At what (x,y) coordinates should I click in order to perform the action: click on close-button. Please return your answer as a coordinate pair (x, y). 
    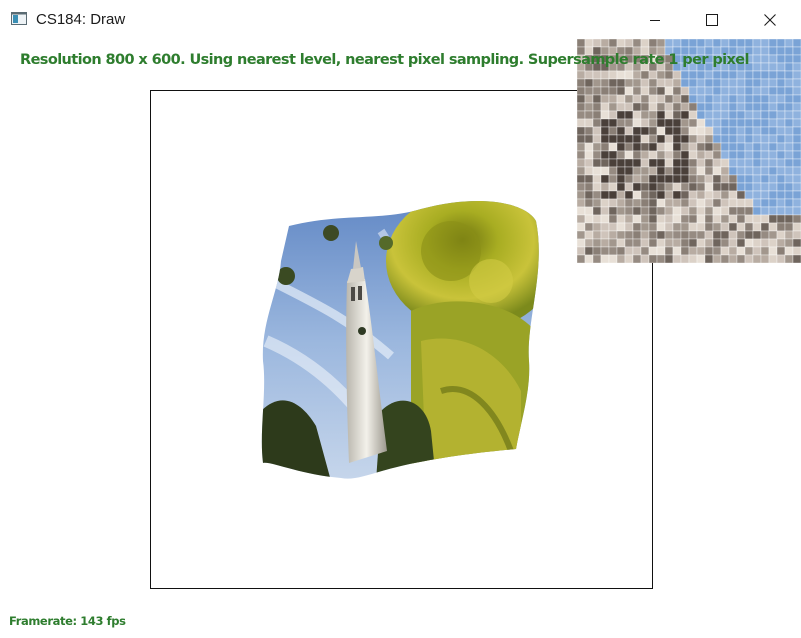
    Looking at the image, I should click on (770, 19).